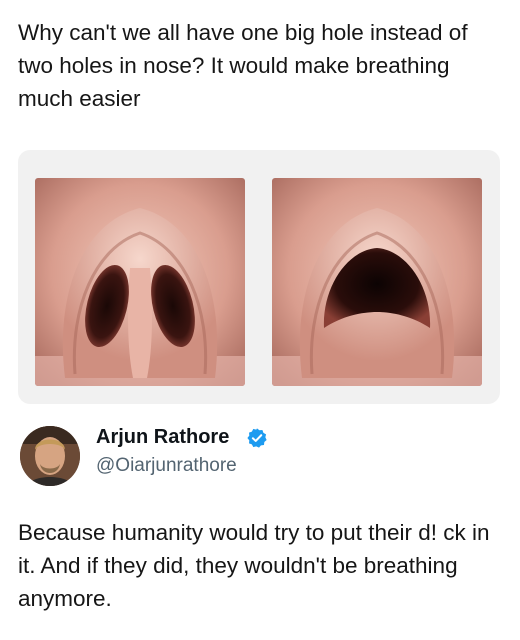 The width and height of the screenshot is (520, 640). I want to click on avatar, so click(50, 456).